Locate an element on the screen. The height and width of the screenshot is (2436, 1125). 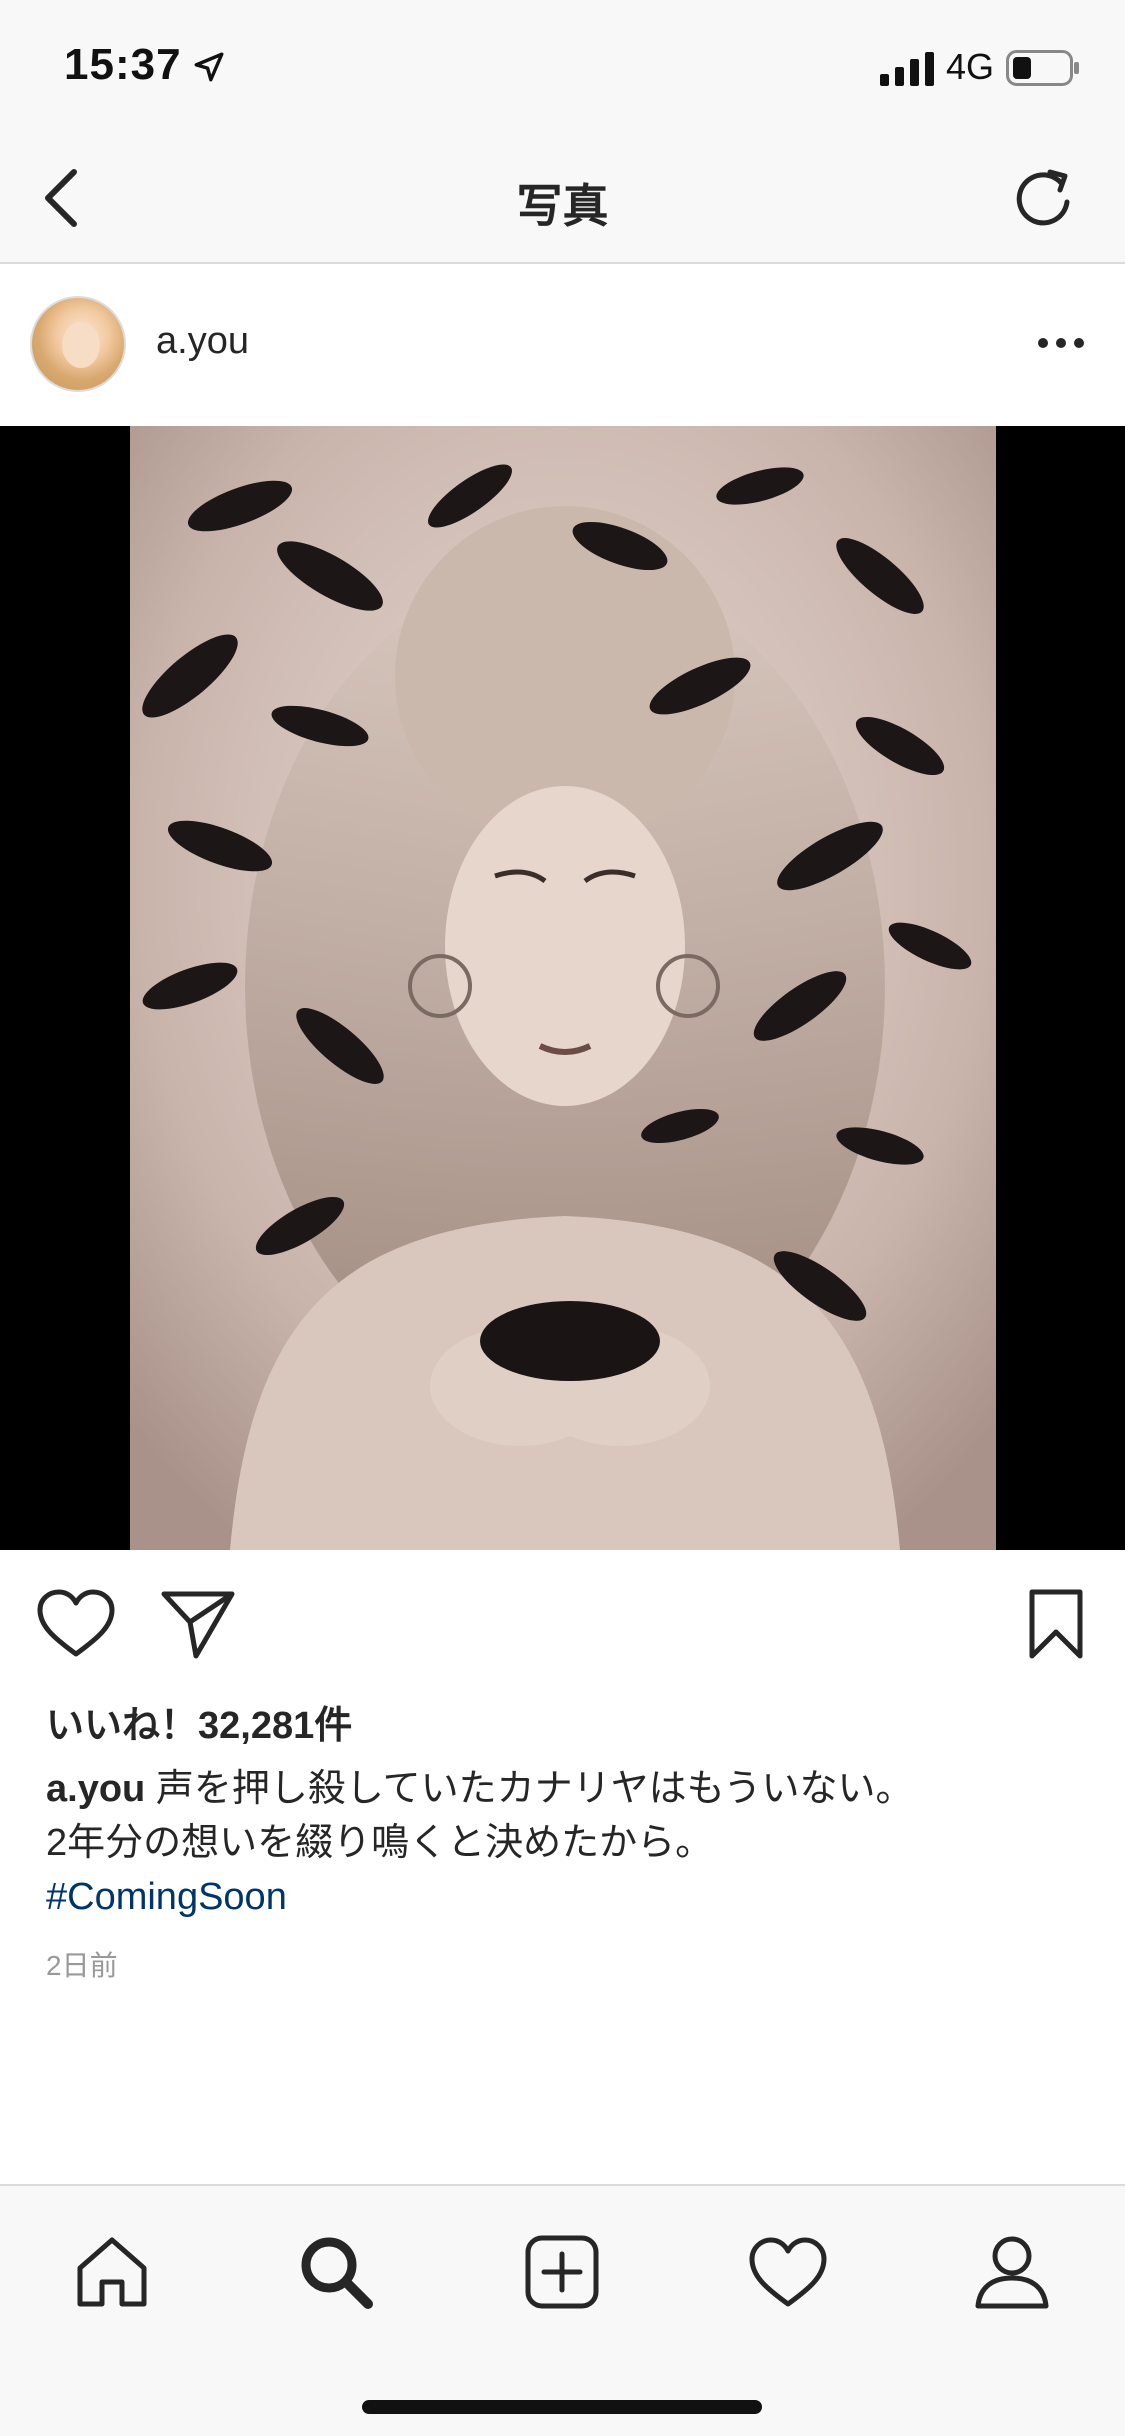
navigation-bar: 写真 is located at coordinates (562, 198).